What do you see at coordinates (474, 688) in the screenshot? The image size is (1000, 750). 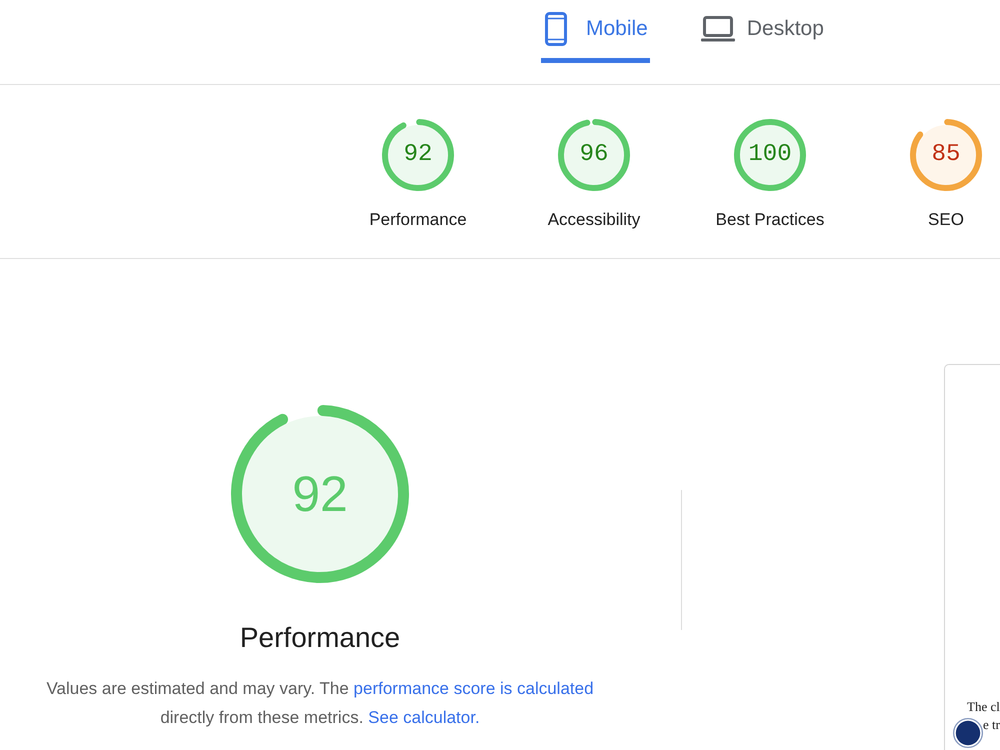 I see `score-calculation-link: performance score is calculated` at bounding box center [474, 688].